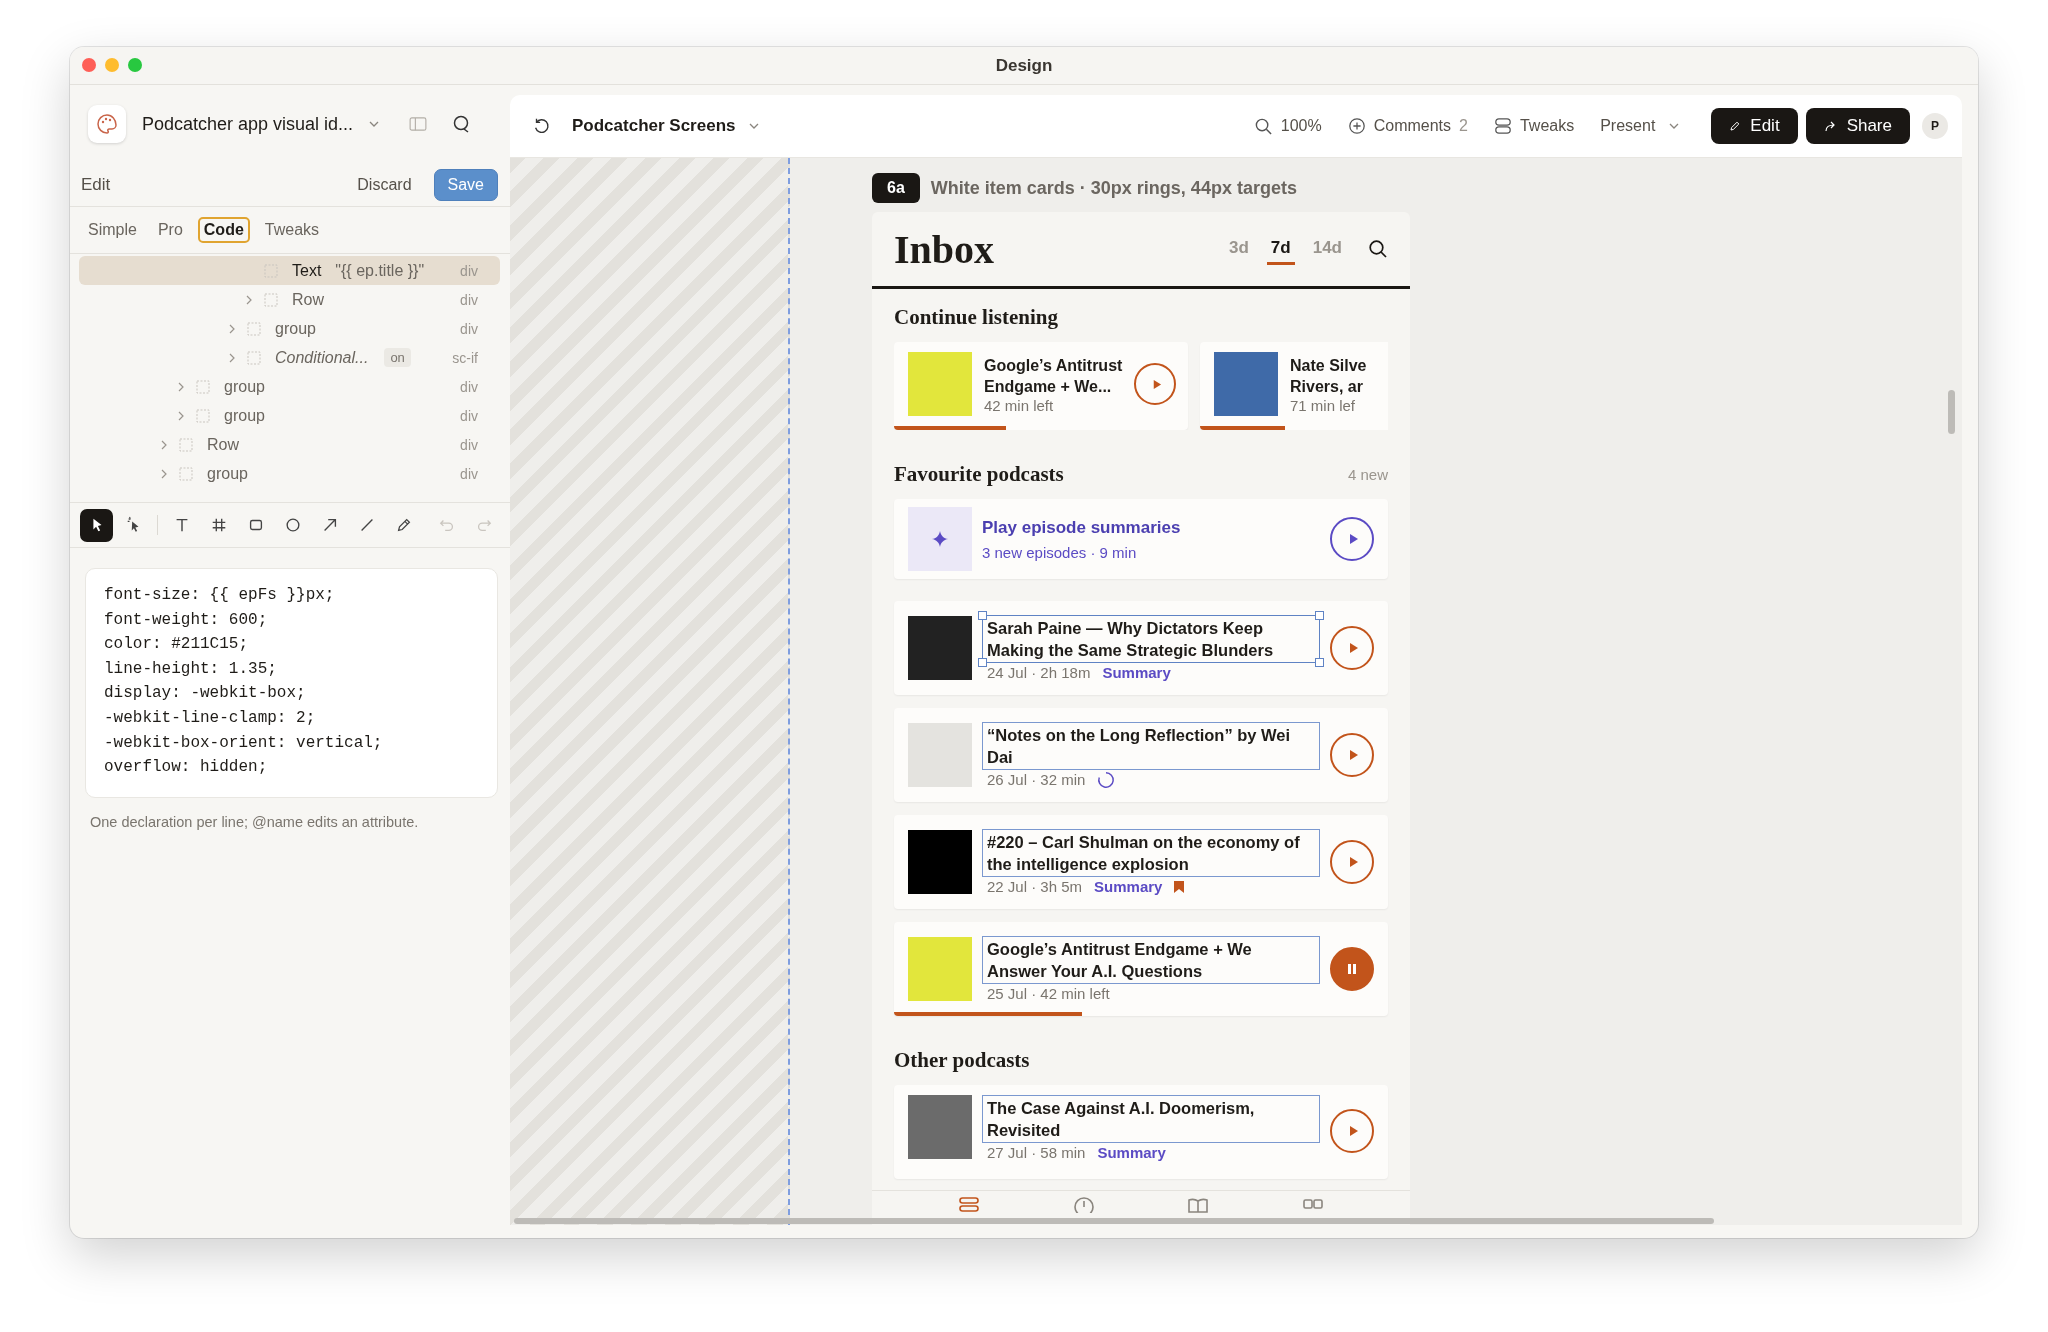  What do you see at coordinates (384, 184) in the screenshot?
I see `discard-button: Discard` at bounding box center [384, 184].